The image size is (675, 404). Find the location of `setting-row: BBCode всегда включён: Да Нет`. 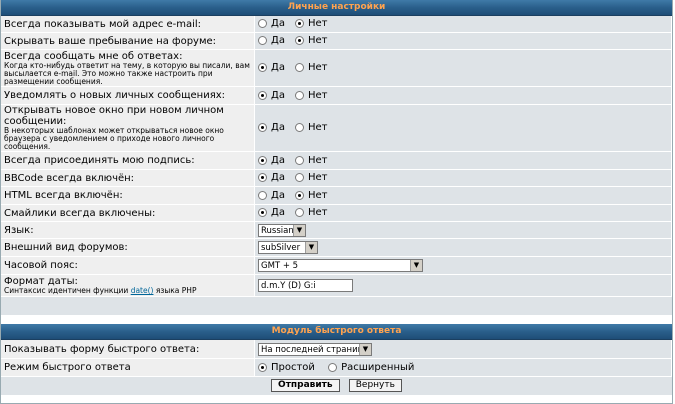

setting-row: BBCode всегда включён: Да Нет is located at coordinates (336, 178).